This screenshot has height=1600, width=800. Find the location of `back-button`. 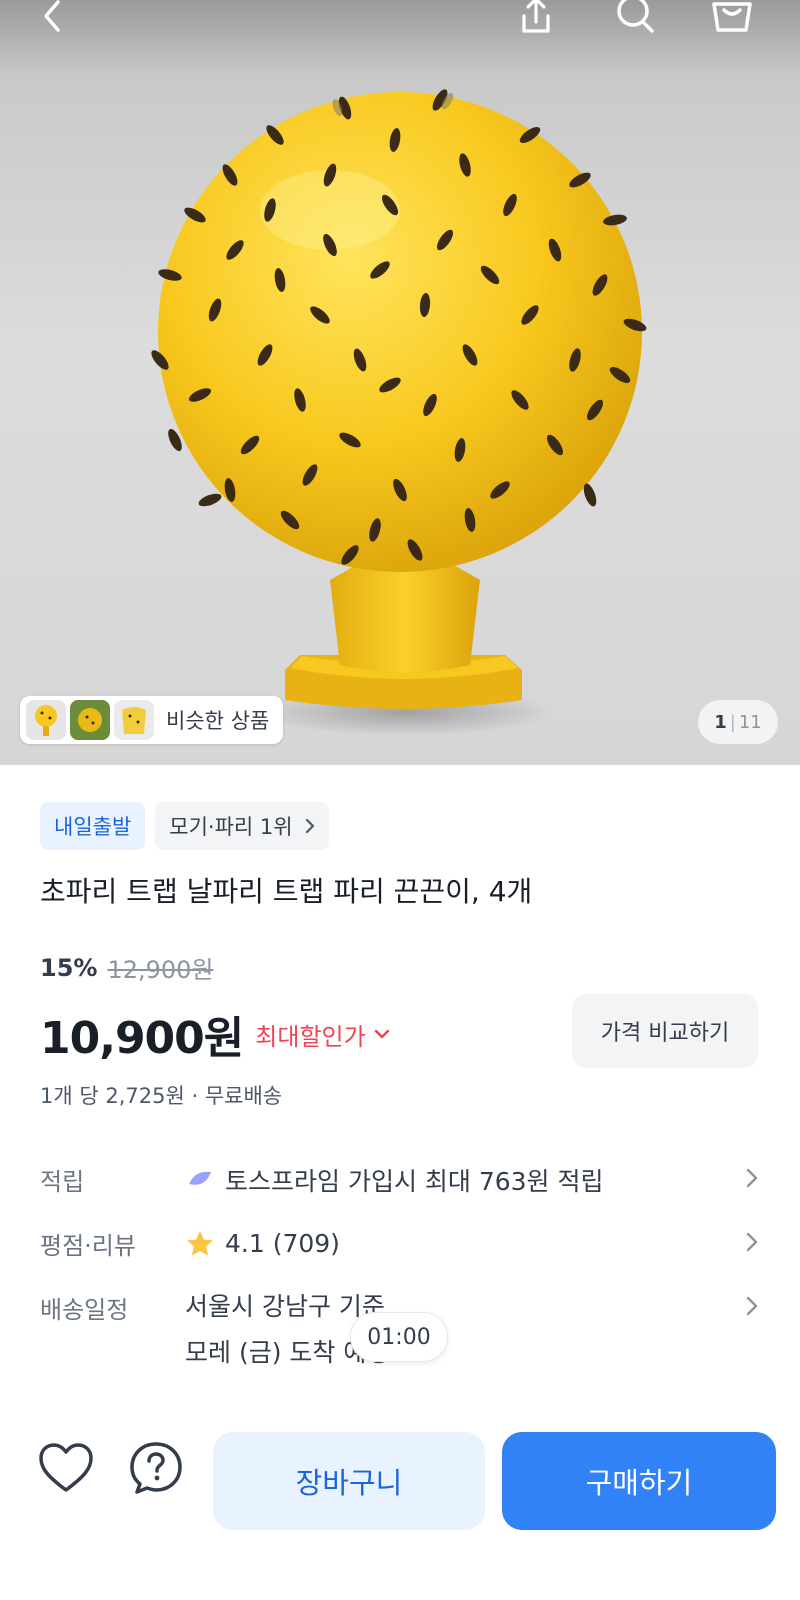

back-button is located at coordinates (52, 19).